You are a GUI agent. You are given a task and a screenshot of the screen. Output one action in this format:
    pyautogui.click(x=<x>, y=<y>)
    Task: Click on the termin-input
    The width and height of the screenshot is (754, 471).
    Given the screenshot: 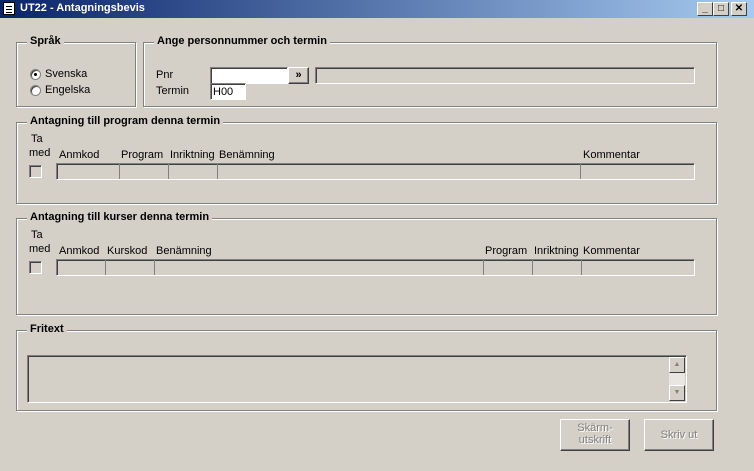 What is the action you would take?
    pyautogui.click(x=228, y=91)
    